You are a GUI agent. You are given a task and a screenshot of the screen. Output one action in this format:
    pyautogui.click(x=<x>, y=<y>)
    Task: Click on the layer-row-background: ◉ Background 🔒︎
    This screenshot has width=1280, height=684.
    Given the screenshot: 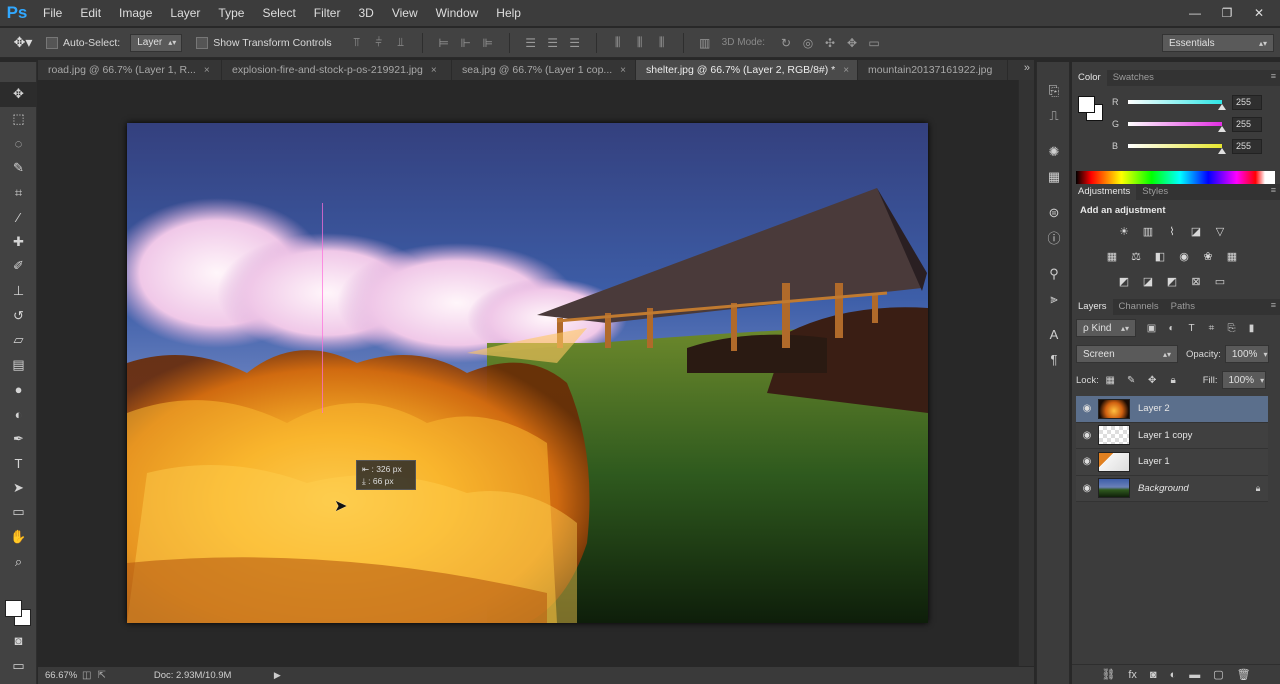 What is the action you would take?
    pyautogui.click(x=1172, y=488)
    